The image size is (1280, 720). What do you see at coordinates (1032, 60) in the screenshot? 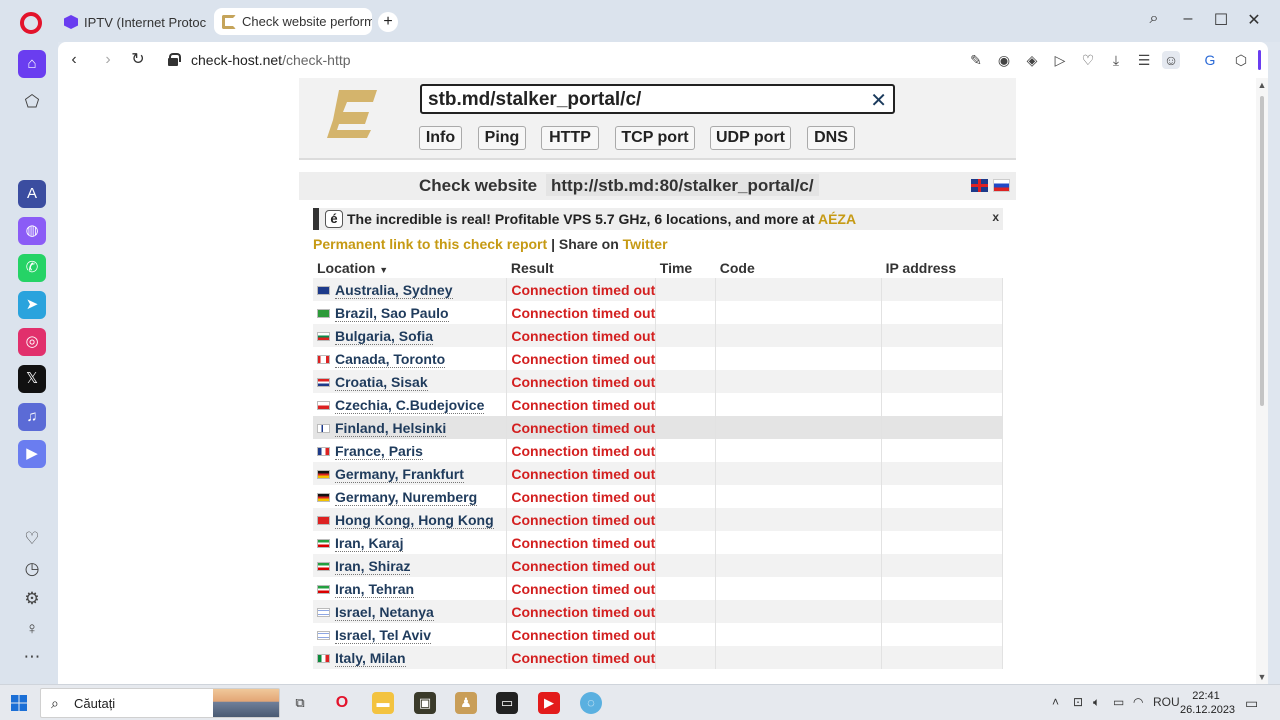
I see `shield-icon: ◈` at bounding box center [1032, 60].